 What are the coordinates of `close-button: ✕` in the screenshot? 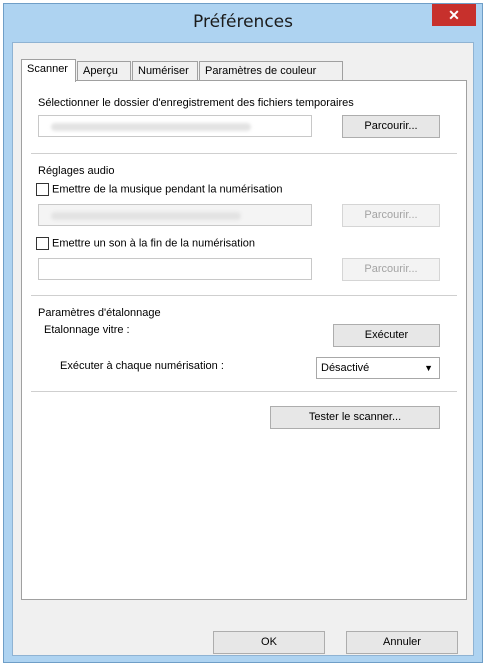 It's located at (454, 15).